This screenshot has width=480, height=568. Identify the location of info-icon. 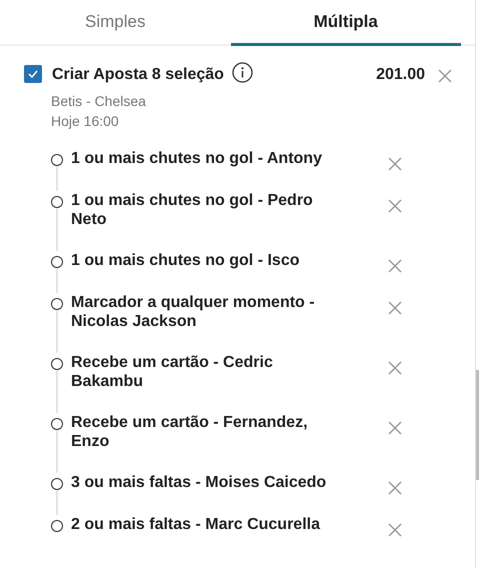
(242, 72).